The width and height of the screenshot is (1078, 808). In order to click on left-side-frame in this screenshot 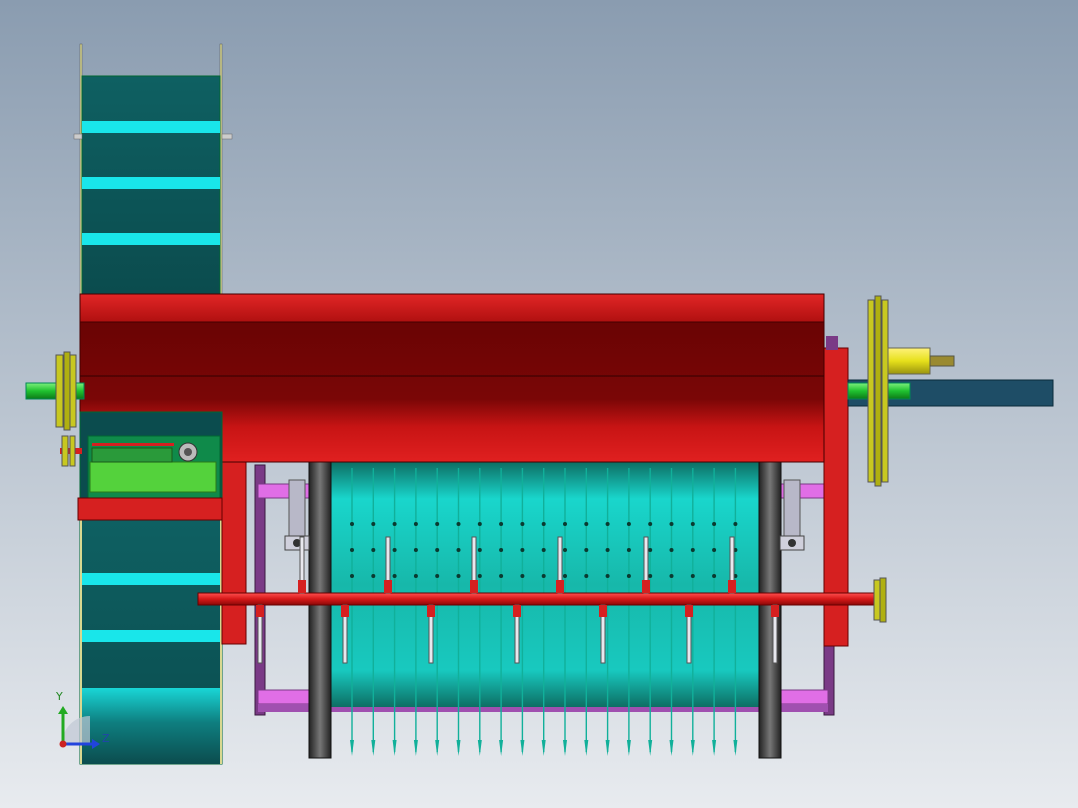, I will do `click(234, 553)`.